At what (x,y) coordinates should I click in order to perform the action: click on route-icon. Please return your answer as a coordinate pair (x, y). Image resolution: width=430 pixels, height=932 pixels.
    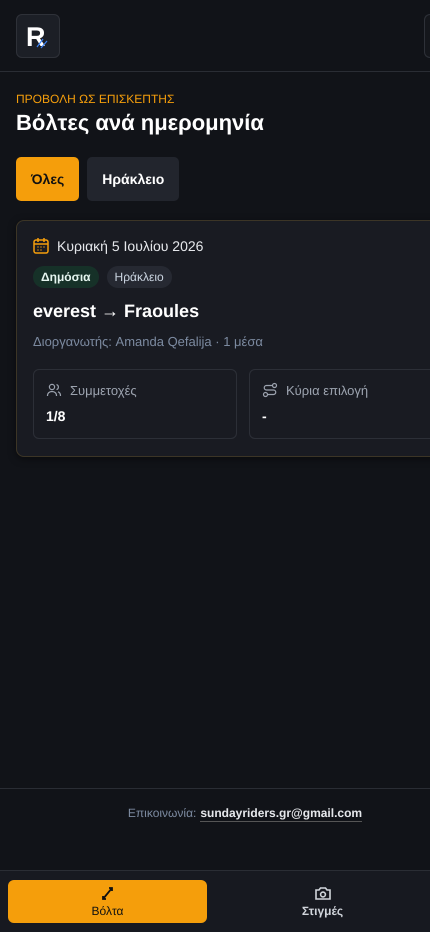
    Looking at the image, I should click on (270, 390).